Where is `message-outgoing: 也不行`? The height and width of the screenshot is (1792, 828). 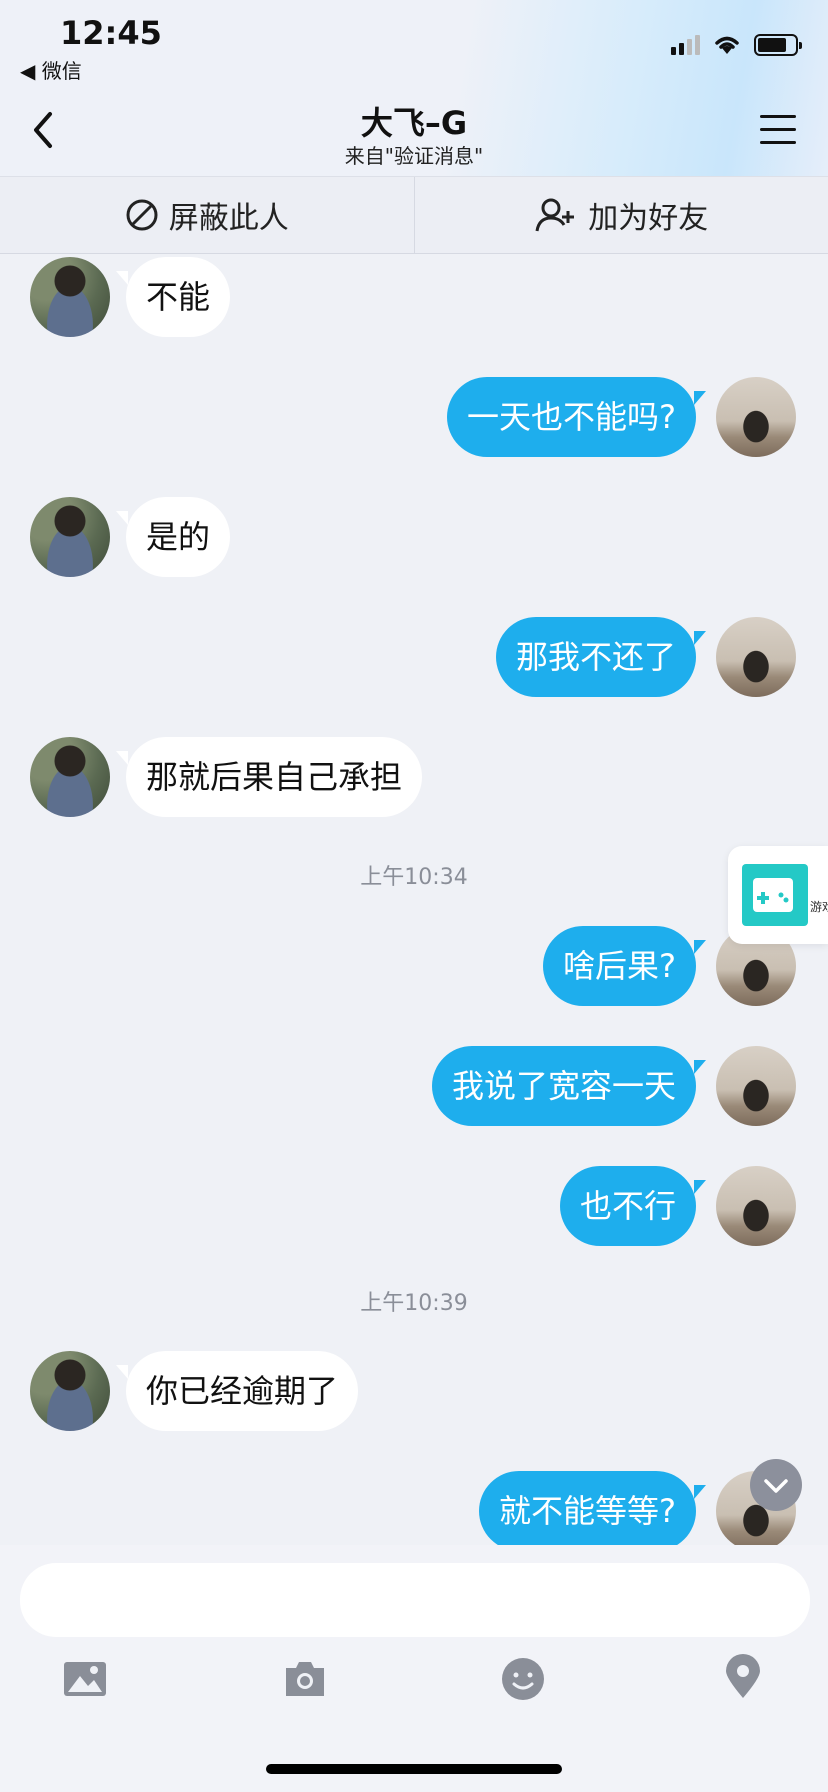
message-outgoing: 也不行 is located at coordinates (677, 1206).